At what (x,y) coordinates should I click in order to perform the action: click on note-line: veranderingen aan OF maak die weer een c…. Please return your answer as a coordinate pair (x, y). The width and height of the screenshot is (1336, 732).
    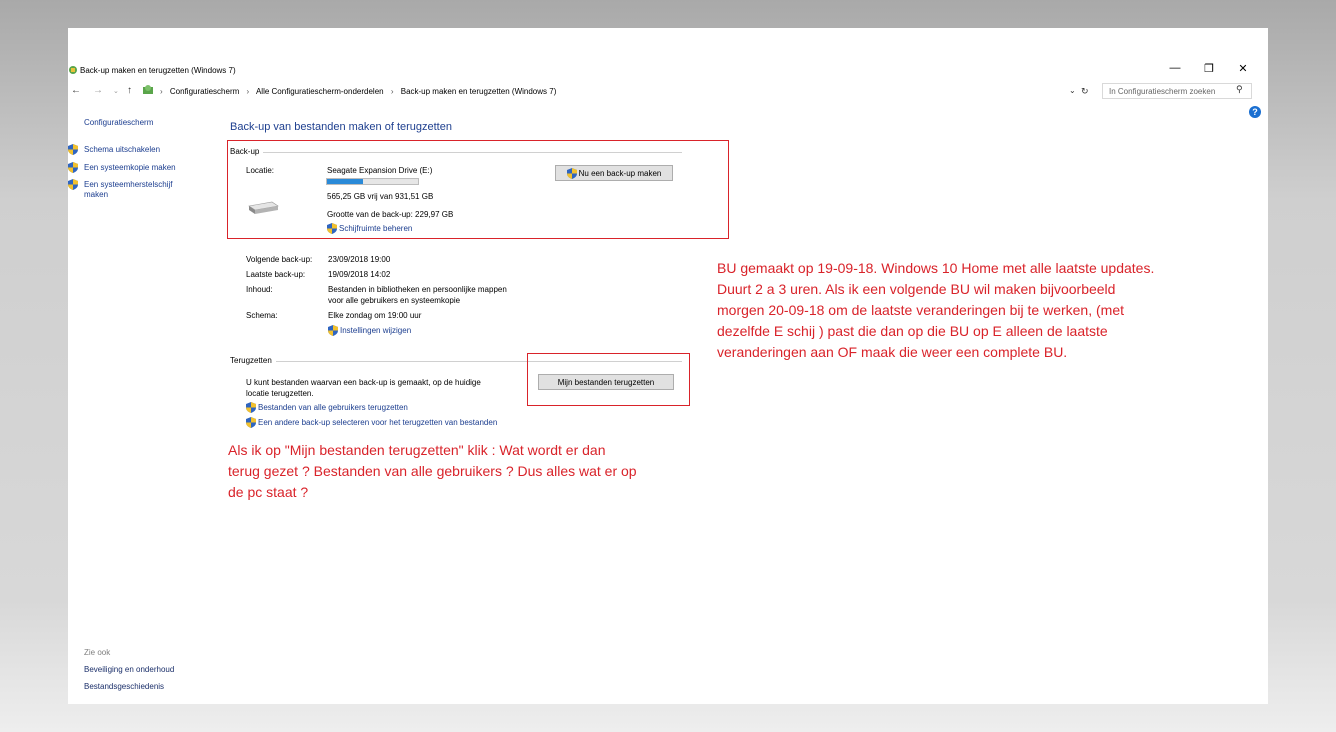
    Looking at the image, I should click on (892, 352).